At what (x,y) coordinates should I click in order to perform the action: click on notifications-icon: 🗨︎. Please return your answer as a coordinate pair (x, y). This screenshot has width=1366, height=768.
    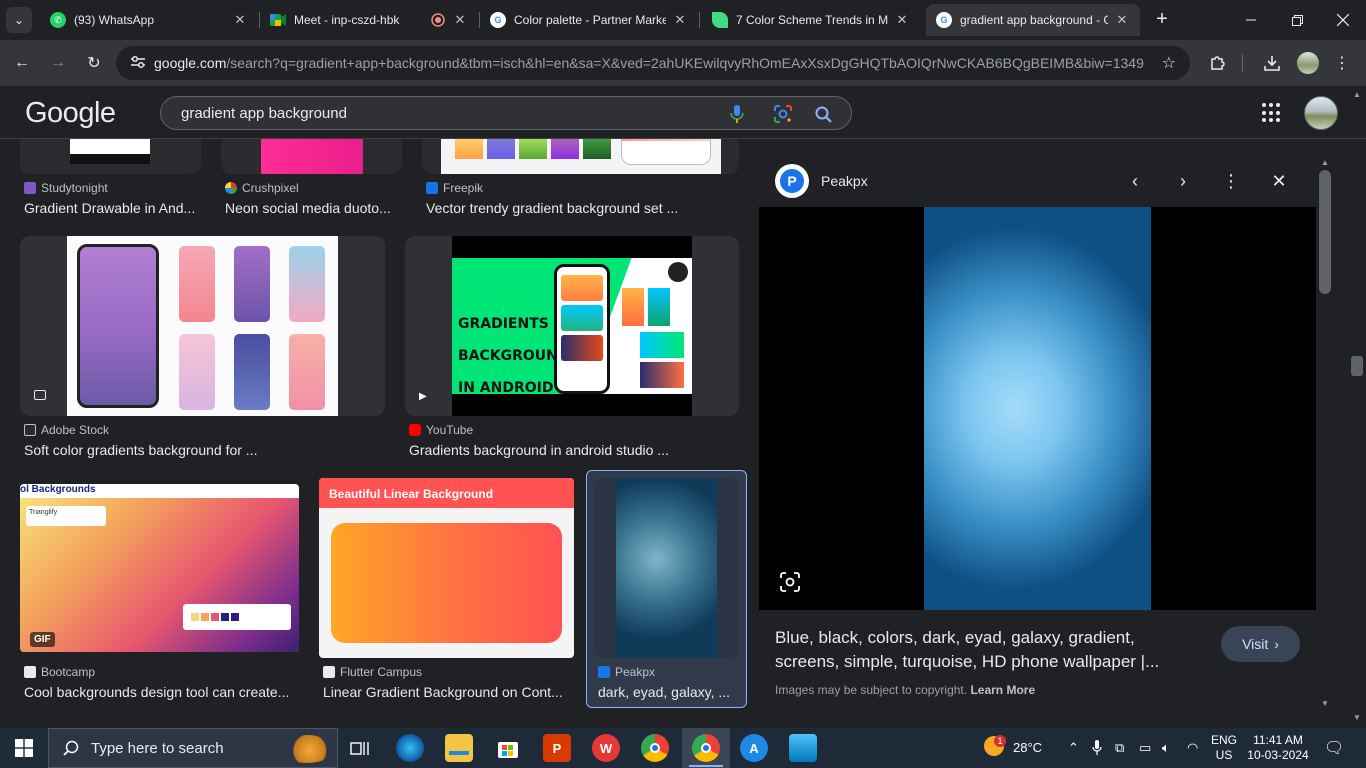
    Looking at the image, I should click on (1334, 748).